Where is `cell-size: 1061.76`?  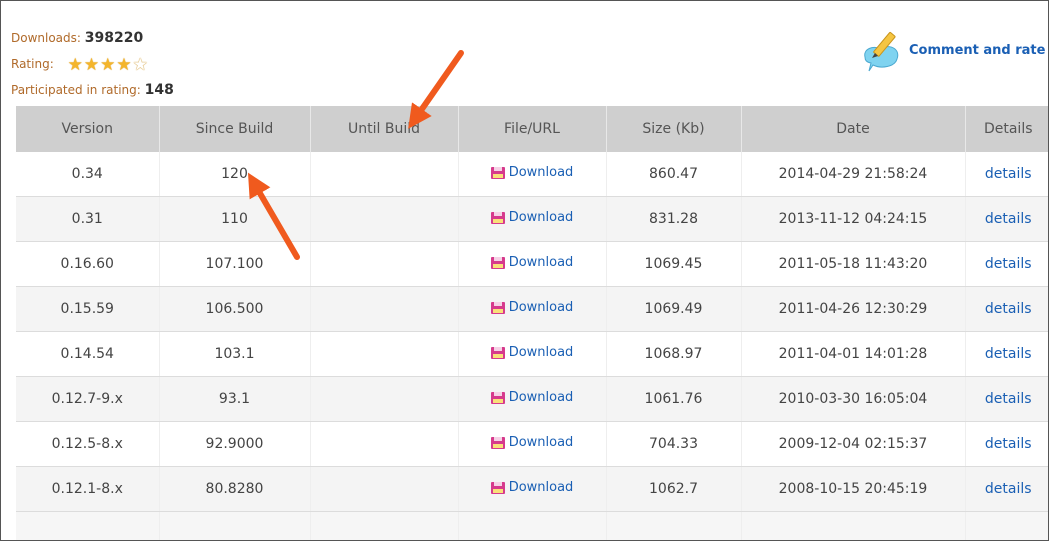
cell-size: 1061.76 is located at coordinates (673, 399).